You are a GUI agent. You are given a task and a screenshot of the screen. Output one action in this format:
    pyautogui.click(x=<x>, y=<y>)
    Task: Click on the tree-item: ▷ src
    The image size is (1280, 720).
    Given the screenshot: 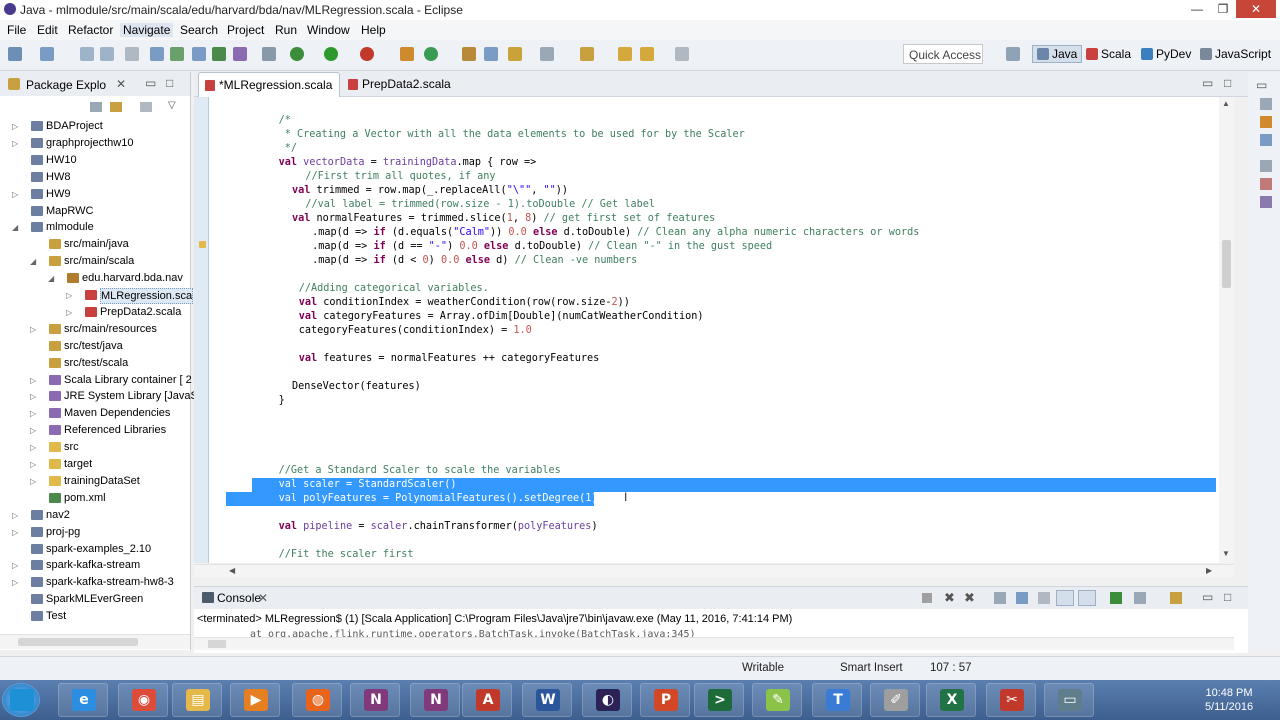 What is the action you would take?
    pyautogui.click(x=95, y=447)
    